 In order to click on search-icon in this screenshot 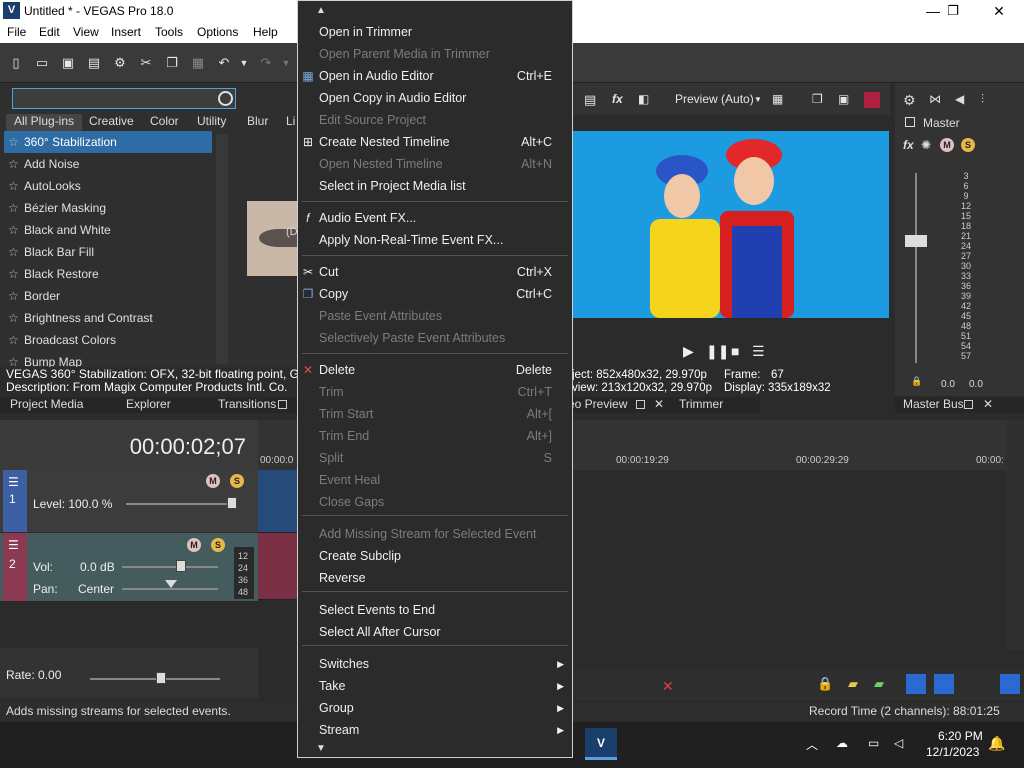, I will do `click(225, 98)`.